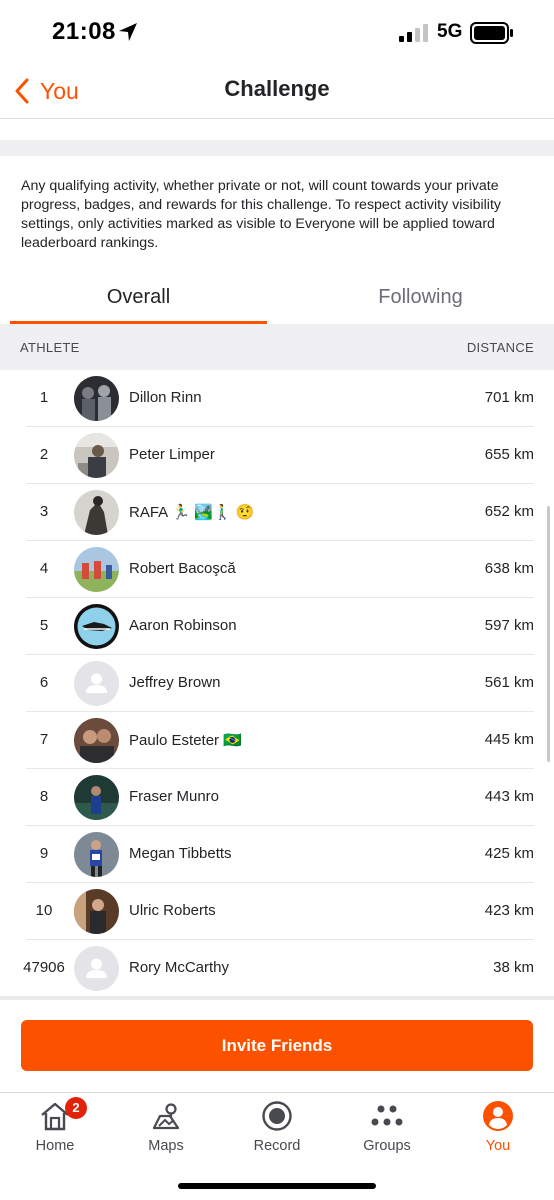 This screenshot has height=1200, width=554. I want to click on tab-bar-groups: Groups, so click(387, 1131).